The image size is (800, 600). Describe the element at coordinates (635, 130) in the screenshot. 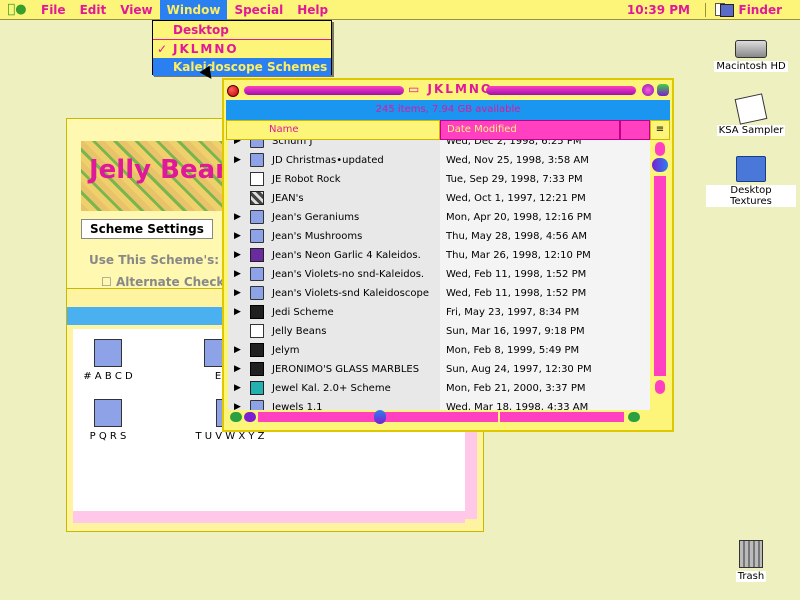

I see `column-header-extra` at that location.